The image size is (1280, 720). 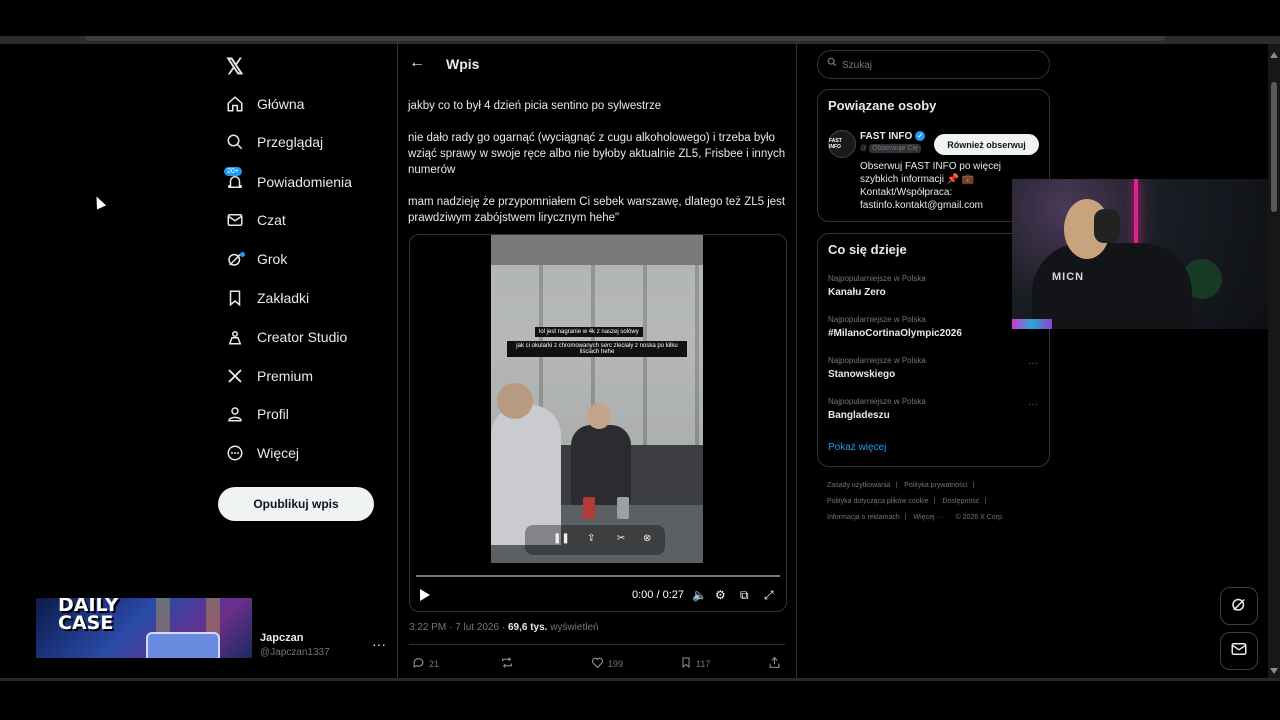 I want to click on nav-item-grok: Grok, so click(x=252, y=259).